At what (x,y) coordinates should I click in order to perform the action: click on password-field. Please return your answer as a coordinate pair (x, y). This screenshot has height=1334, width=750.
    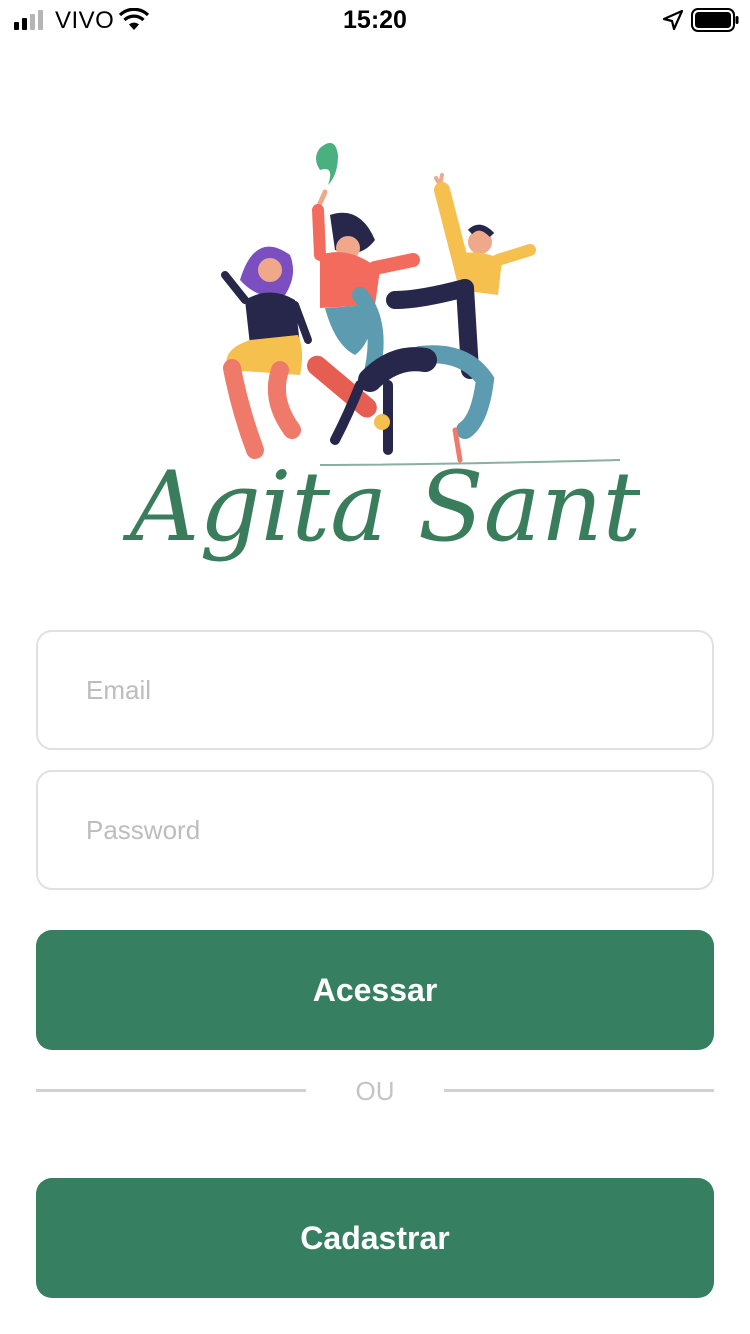
    Looking at the image, I should click on (375, 830).